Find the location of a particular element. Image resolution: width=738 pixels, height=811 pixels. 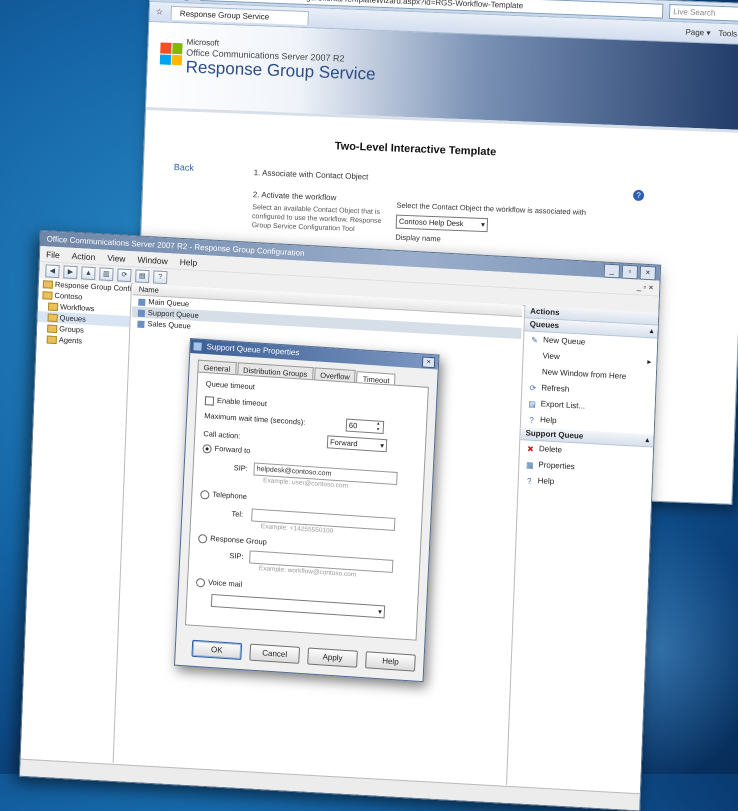

up-folder-icon: ▲ is located at coordinates (88, 272).